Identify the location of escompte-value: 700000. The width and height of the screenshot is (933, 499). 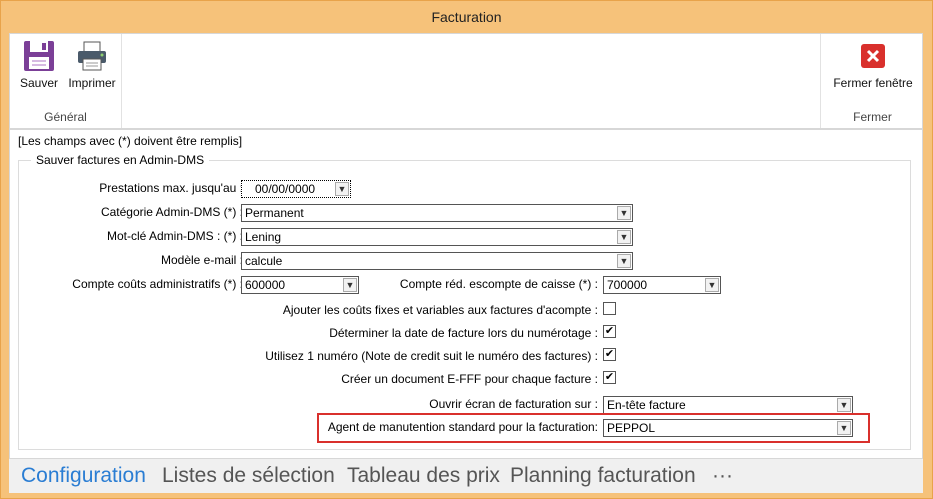
(627, 285).